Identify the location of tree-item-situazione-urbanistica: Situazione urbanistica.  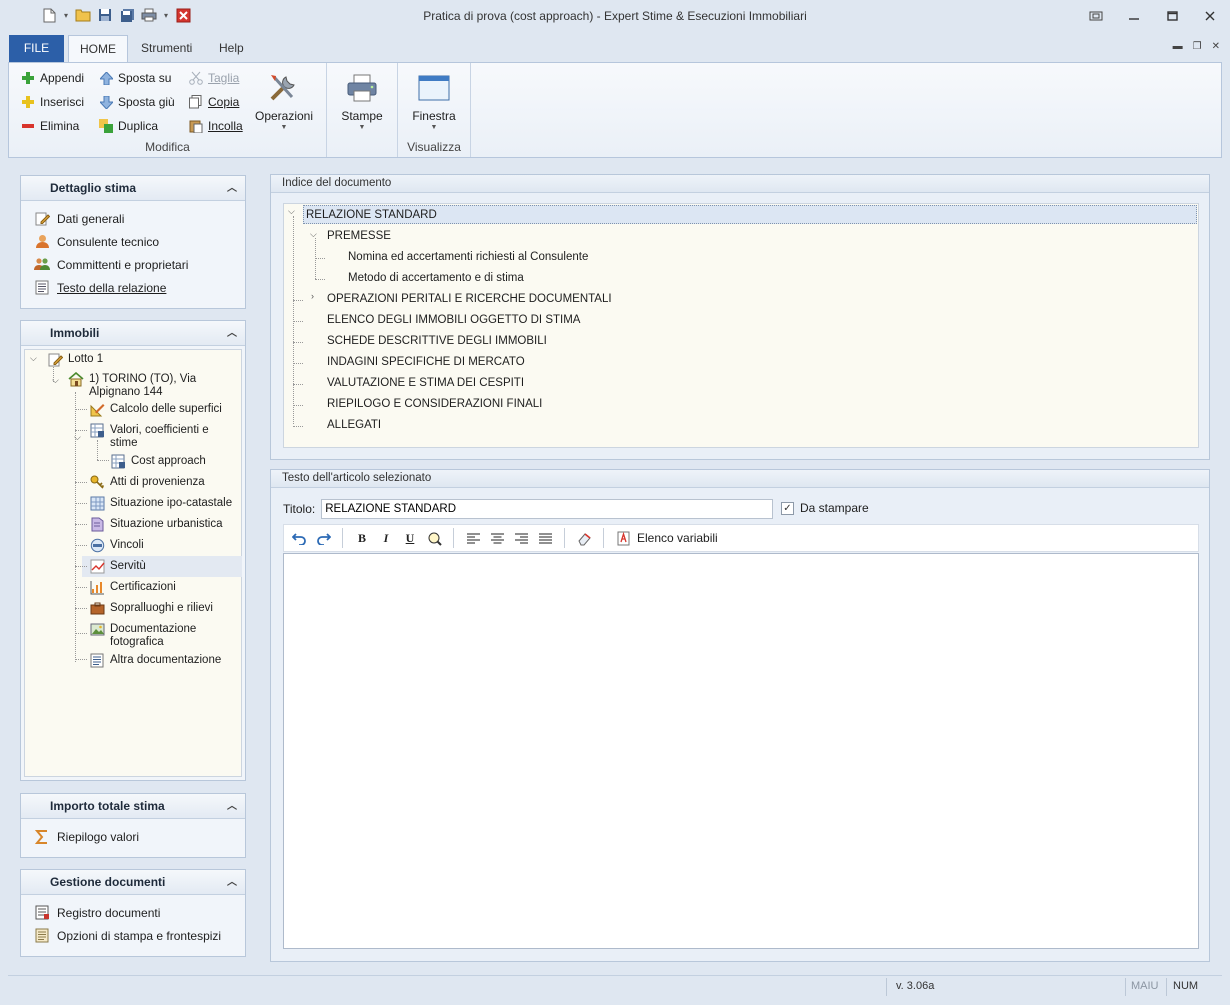
(156, 524).